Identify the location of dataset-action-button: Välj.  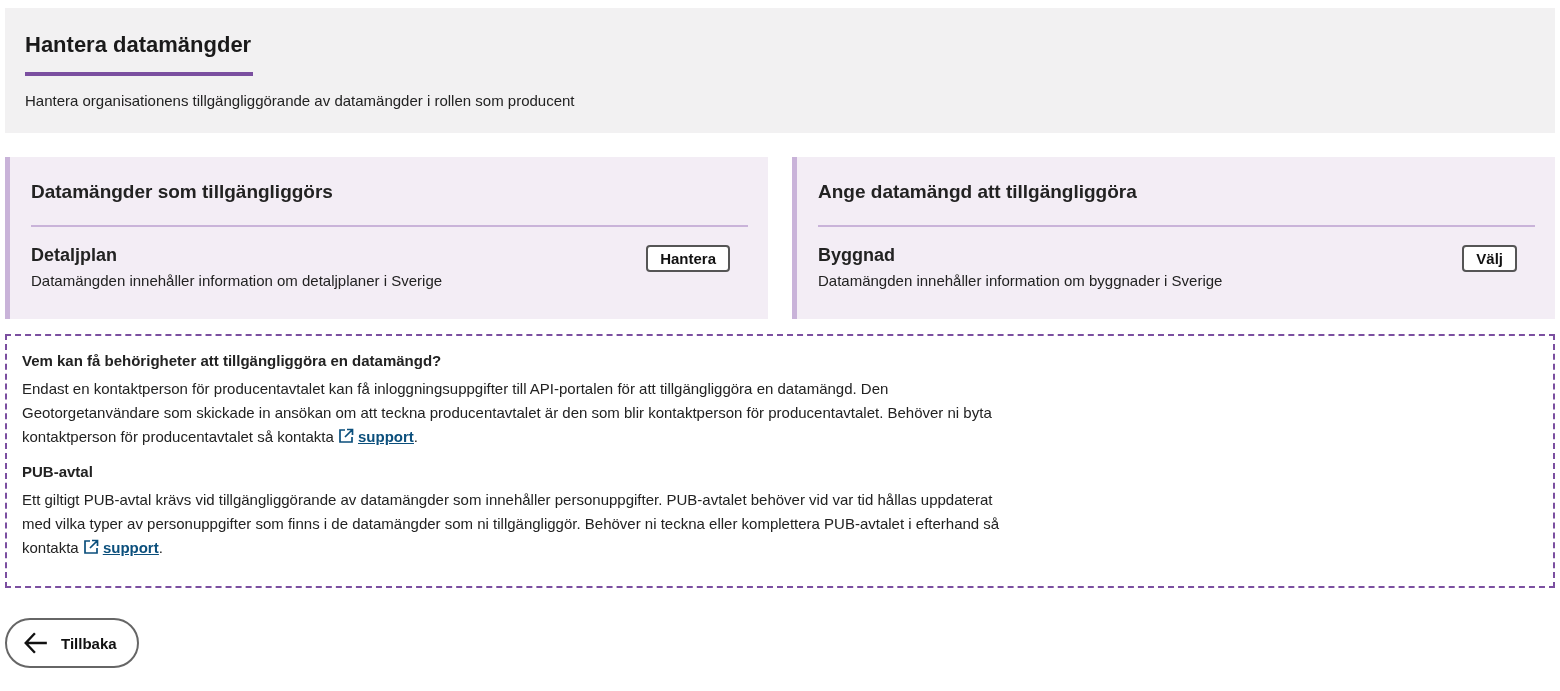
(1489, 258).